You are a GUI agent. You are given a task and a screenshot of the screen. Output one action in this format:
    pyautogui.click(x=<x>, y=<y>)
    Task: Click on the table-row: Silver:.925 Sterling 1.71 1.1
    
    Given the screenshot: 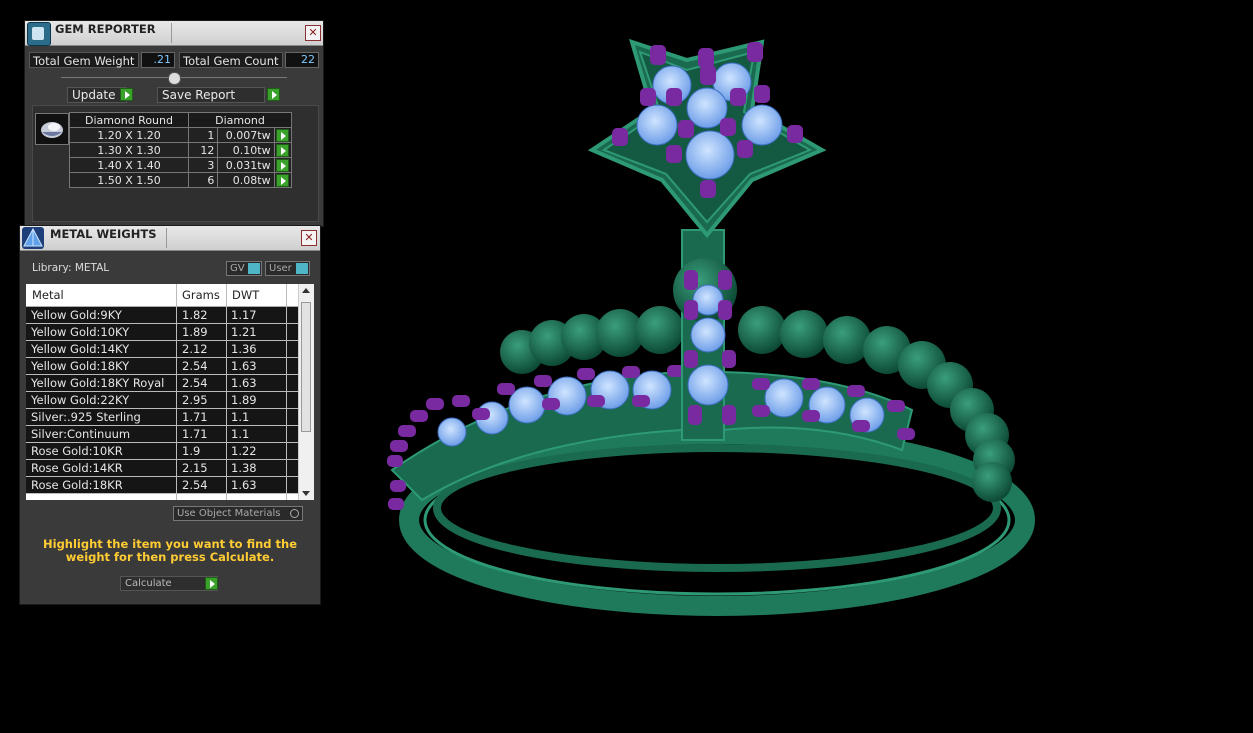 What is the action you would take?
    pyautogui.click(x=162, y=417)
    